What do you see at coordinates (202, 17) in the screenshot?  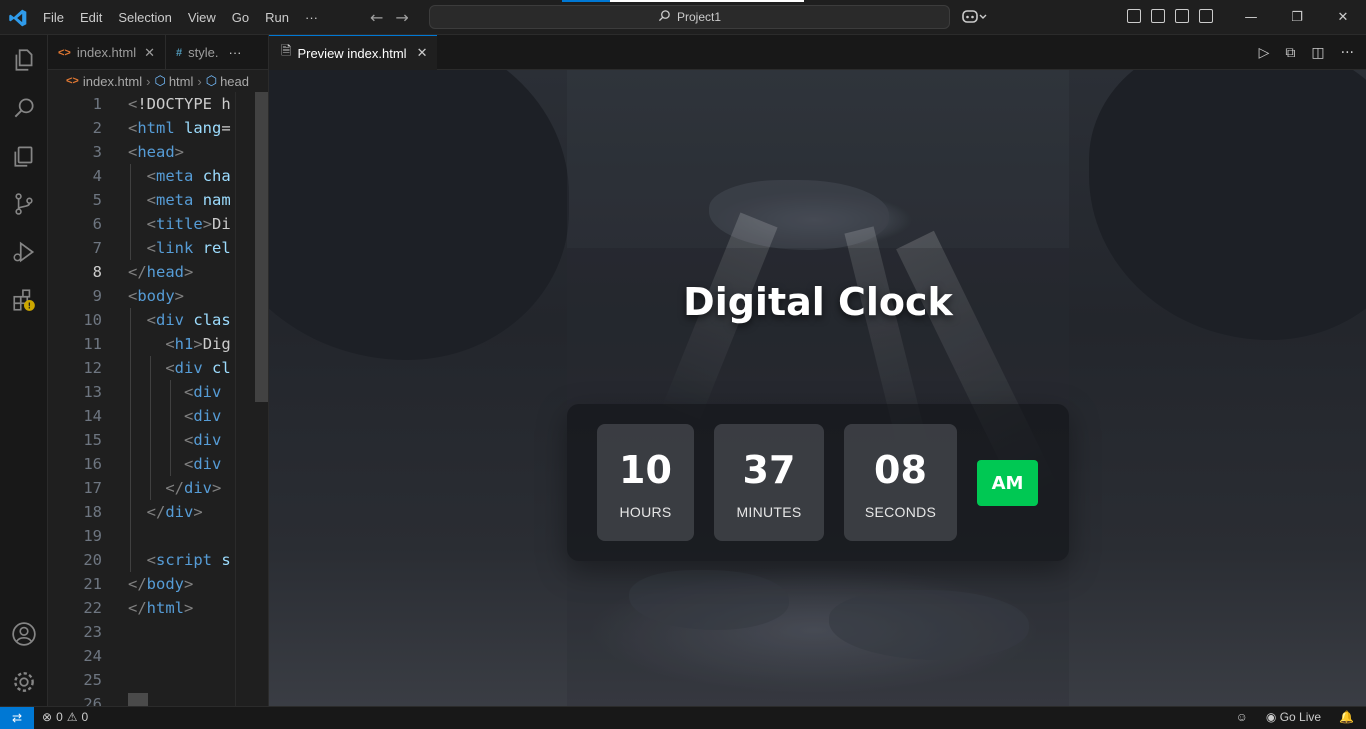 I see `menu-view: View` at bounding box center [202, 17].